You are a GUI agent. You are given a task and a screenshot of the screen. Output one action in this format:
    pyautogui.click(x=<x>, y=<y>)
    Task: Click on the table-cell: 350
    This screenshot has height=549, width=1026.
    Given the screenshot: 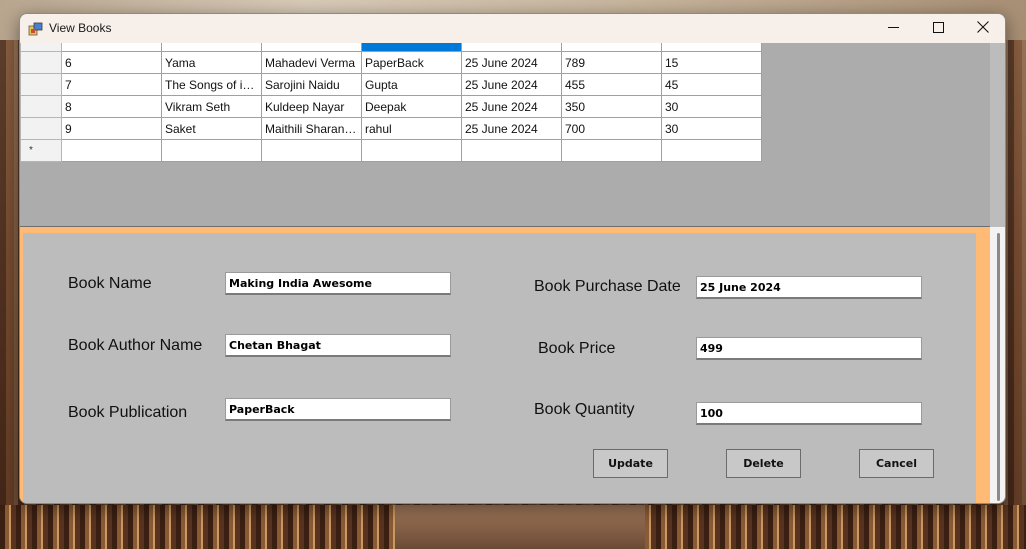 What is the action you would take?
    pyautogui.click(x=611, y=106)
    